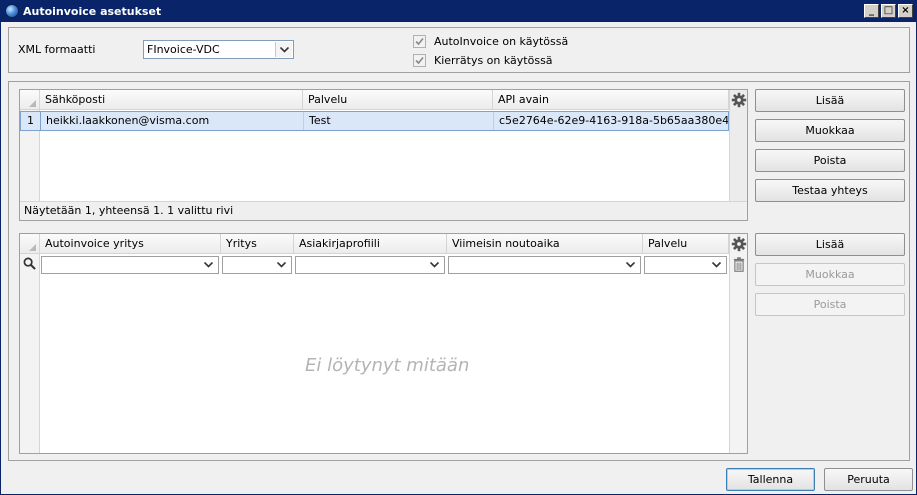 Image resolution: width=917 pixels, height=495 pixels. Describe the element at coordinates (493, 60) in the screenshot. I see `recycling-enabled-label: Kierrätys on käytössä` at that location.